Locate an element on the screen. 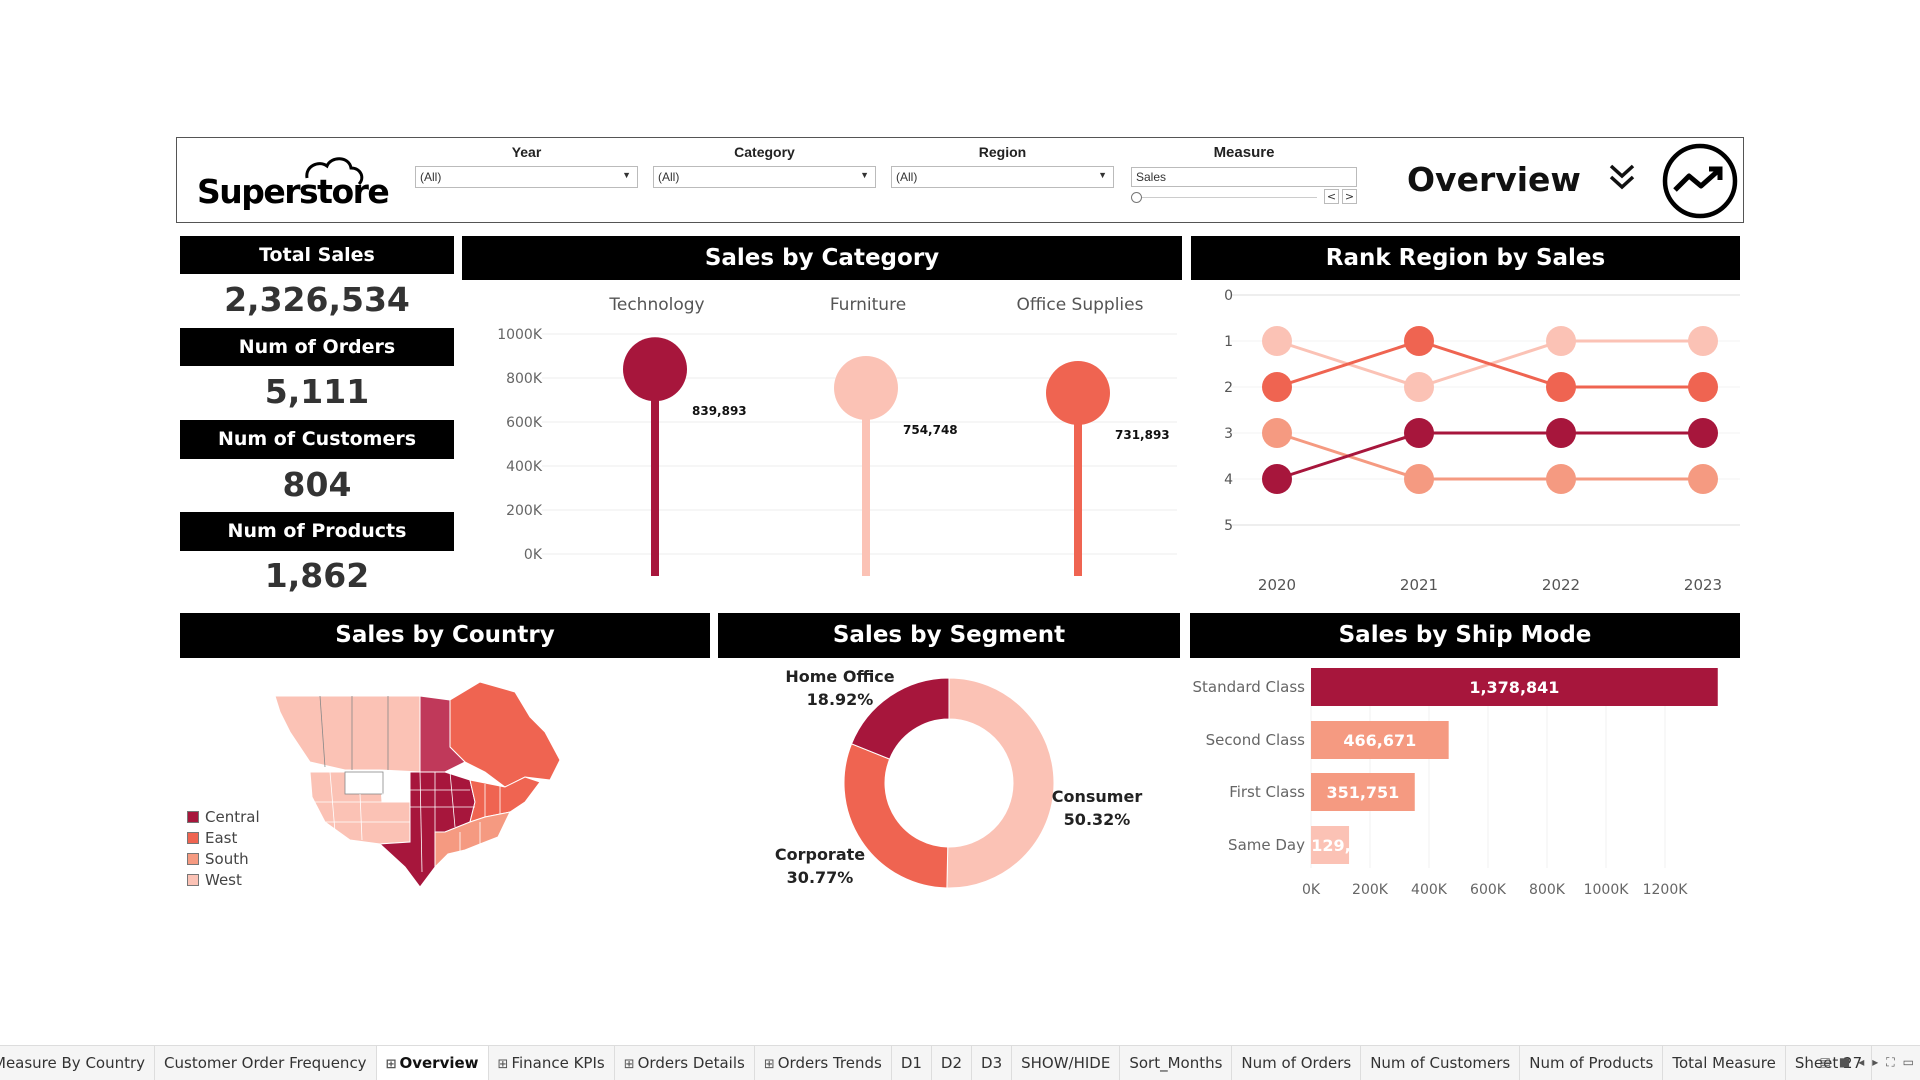 This screenshot has height=1080, width=1920. sheet-tab: D3 is located at coordinates (992, 1063).